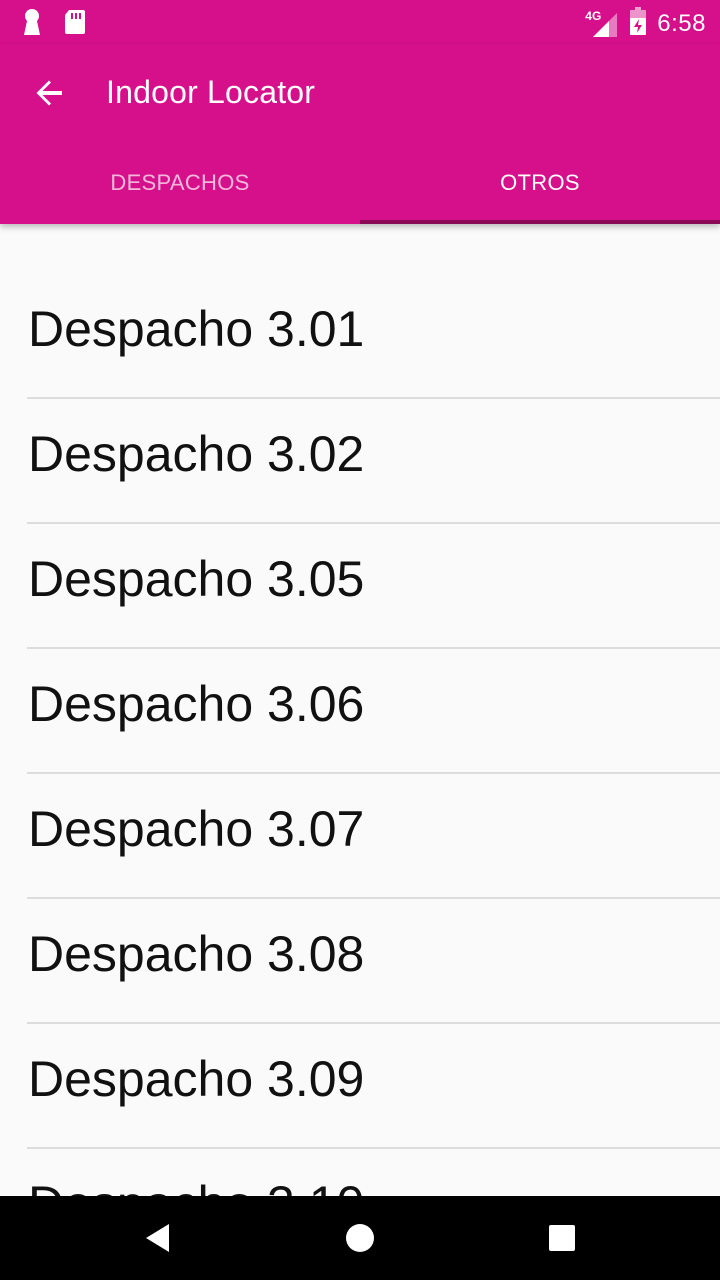  Describe the element at coordinates (196, 1079) in the screenshot. I see `list-item-label: Despacho 3.09` at that location.